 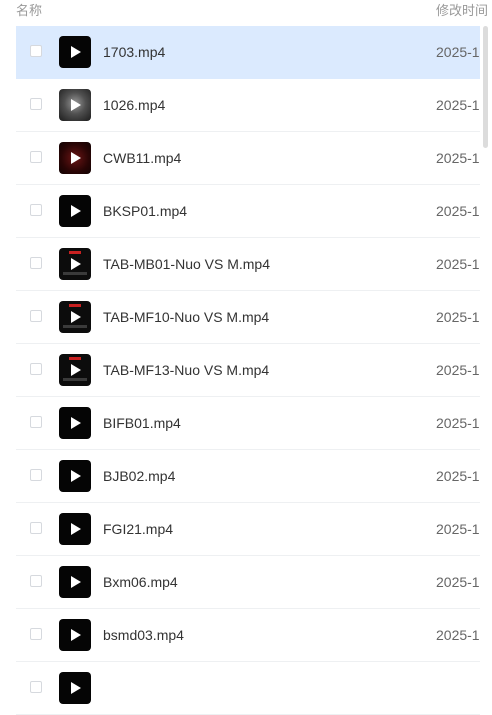 What do you see at coordinates (248, 158) in the screenshot?
I see `file-row: CWB11.mp4 2025-1` at bounding box center [248, 158].